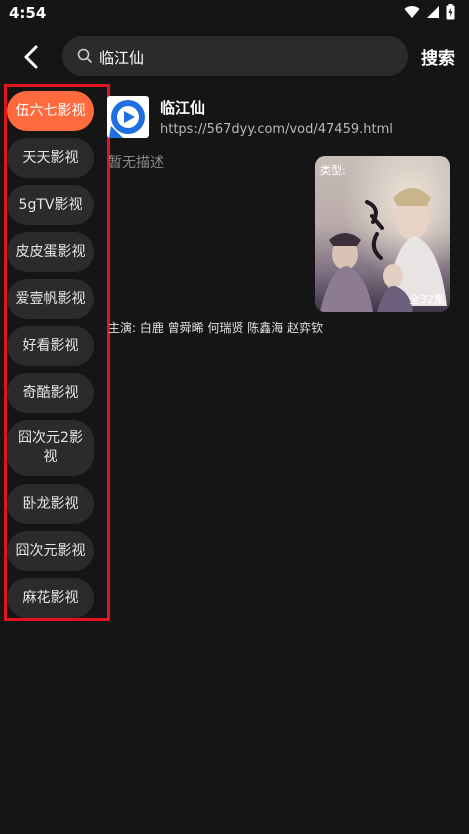 Image resolution: width=469 pixels, height=834 pixels. Describe the element at coordinates (84, 55) in the screenshot. I see `search-icon` at that location.